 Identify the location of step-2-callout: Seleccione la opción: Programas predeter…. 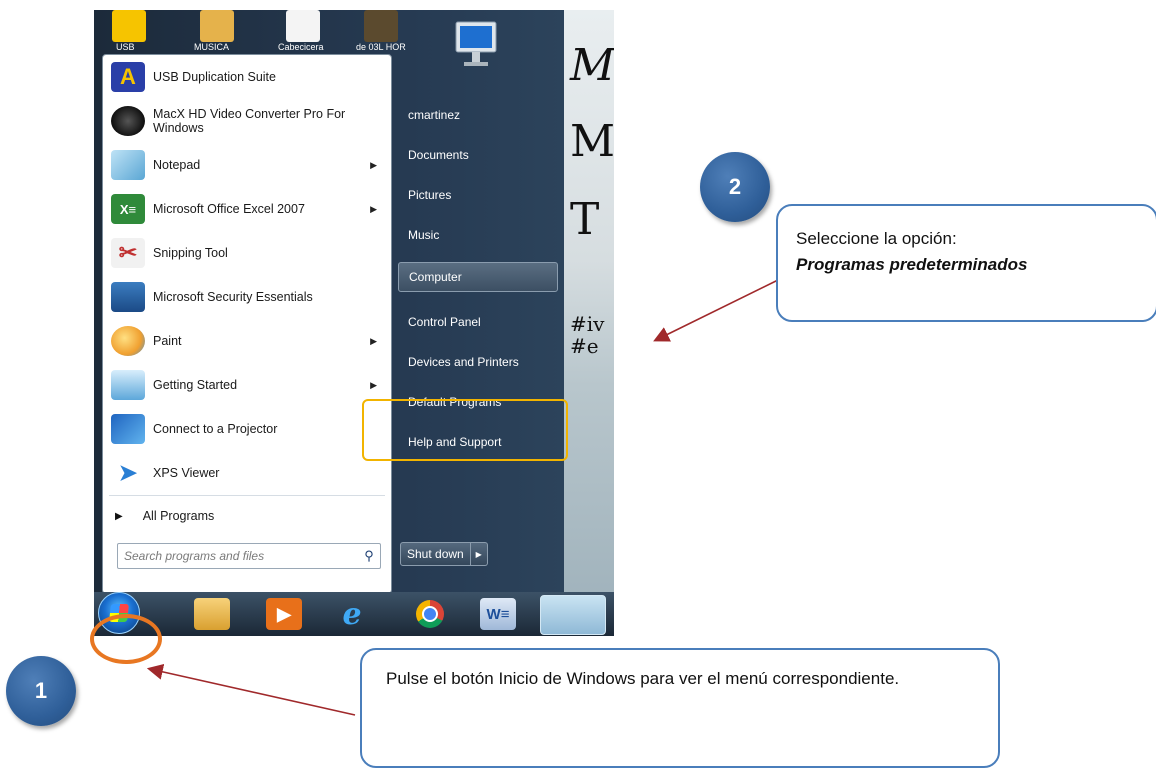
(966, 263).